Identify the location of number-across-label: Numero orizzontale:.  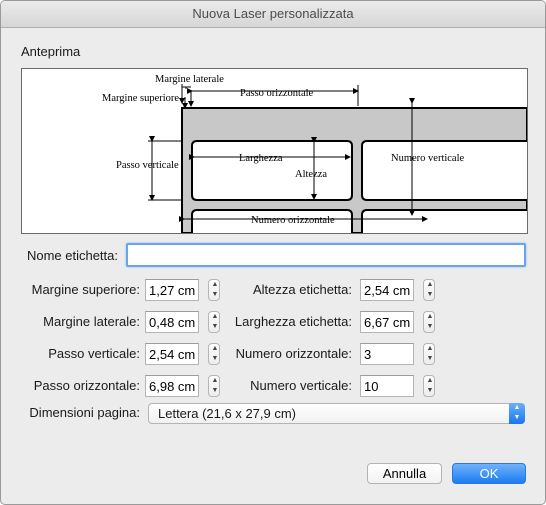
(293, 353).